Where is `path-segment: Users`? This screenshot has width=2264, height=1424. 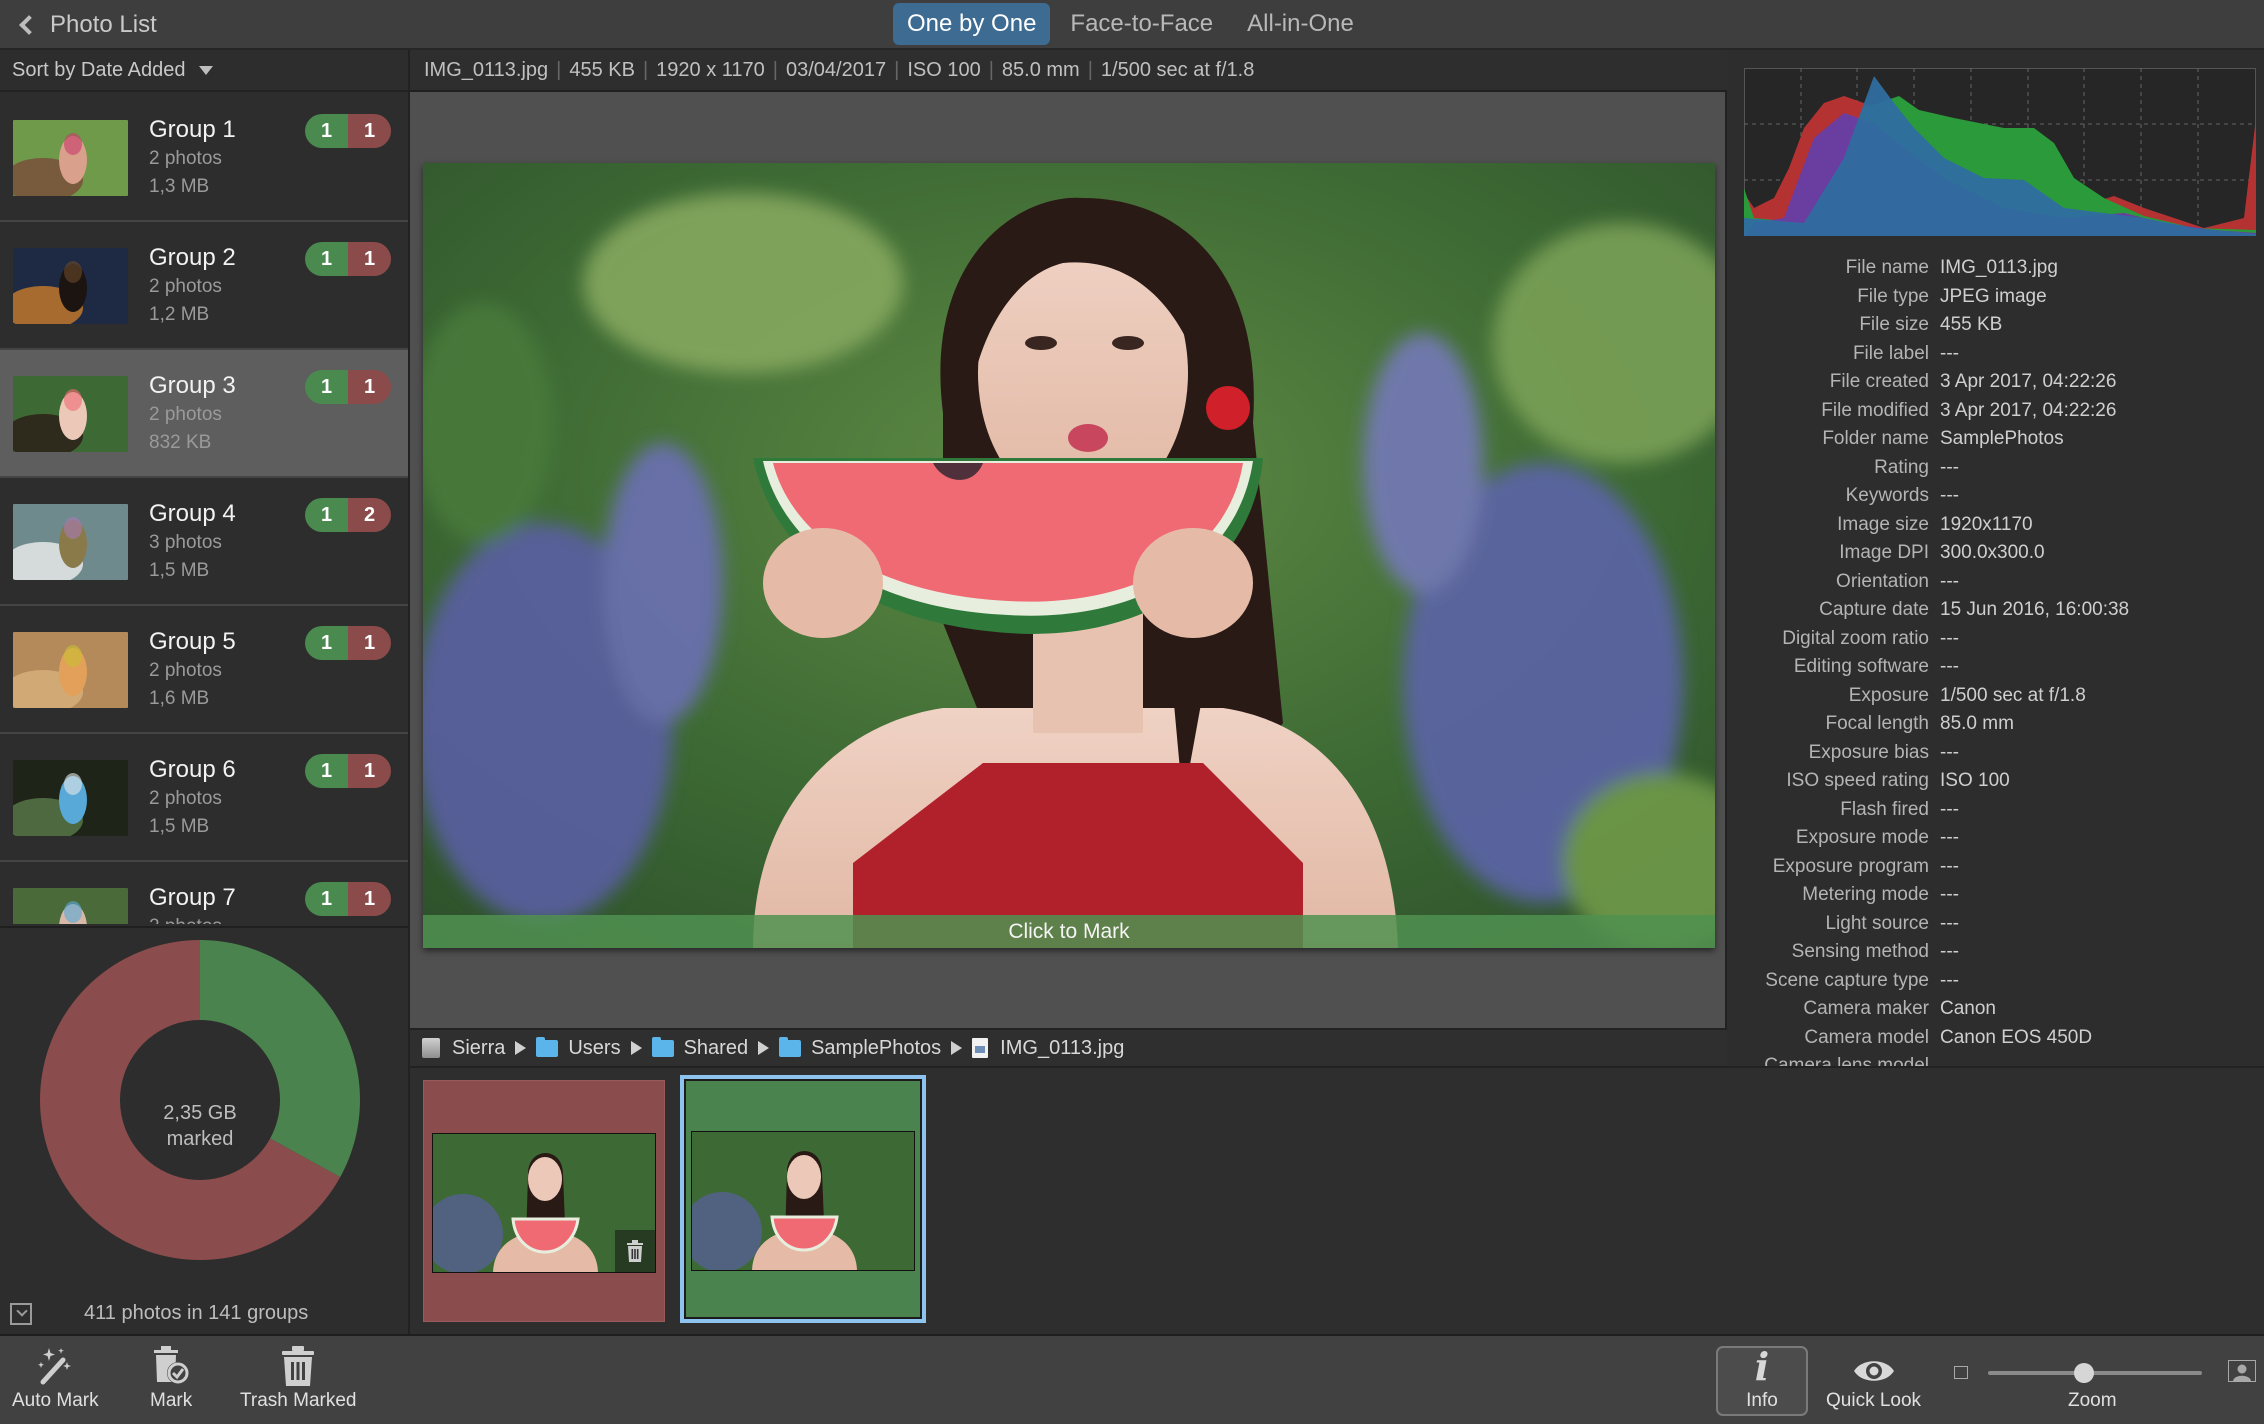 path-segment: Users is located at coordinates (578, 1048).